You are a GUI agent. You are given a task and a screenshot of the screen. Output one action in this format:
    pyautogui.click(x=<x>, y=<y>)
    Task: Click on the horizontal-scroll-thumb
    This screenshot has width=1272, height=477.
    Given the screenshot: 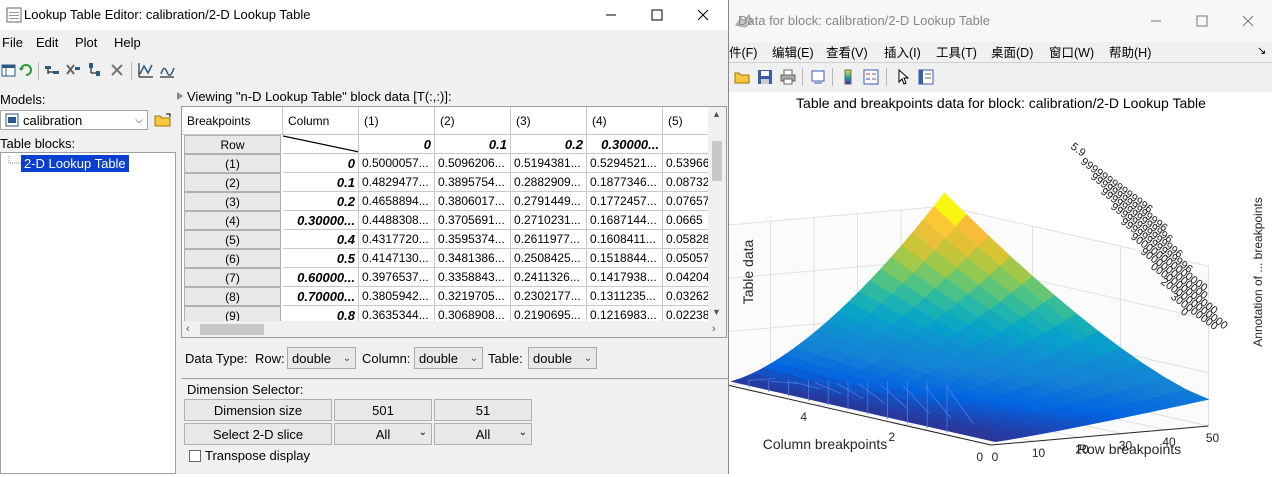 What is the action you would take?
    pyautogui.click(x=232, y=329)
    